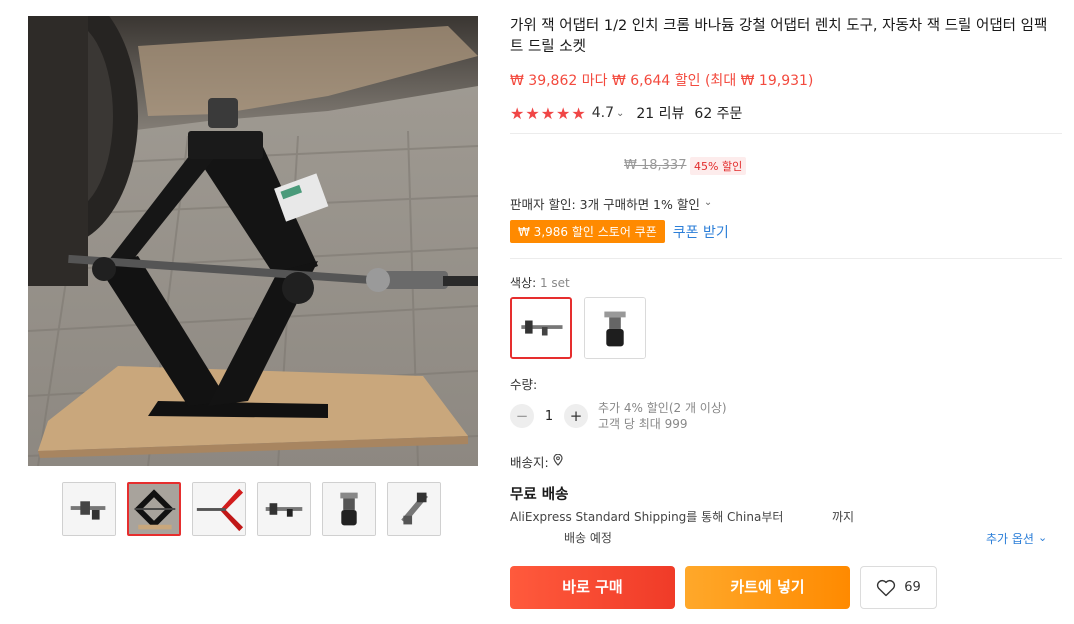 This screenshot has width=1074, height=624. What do you see at coordinates (558, 461) in the screenshot?
I see `location-pin-icon` at bounding box center [558, 461].